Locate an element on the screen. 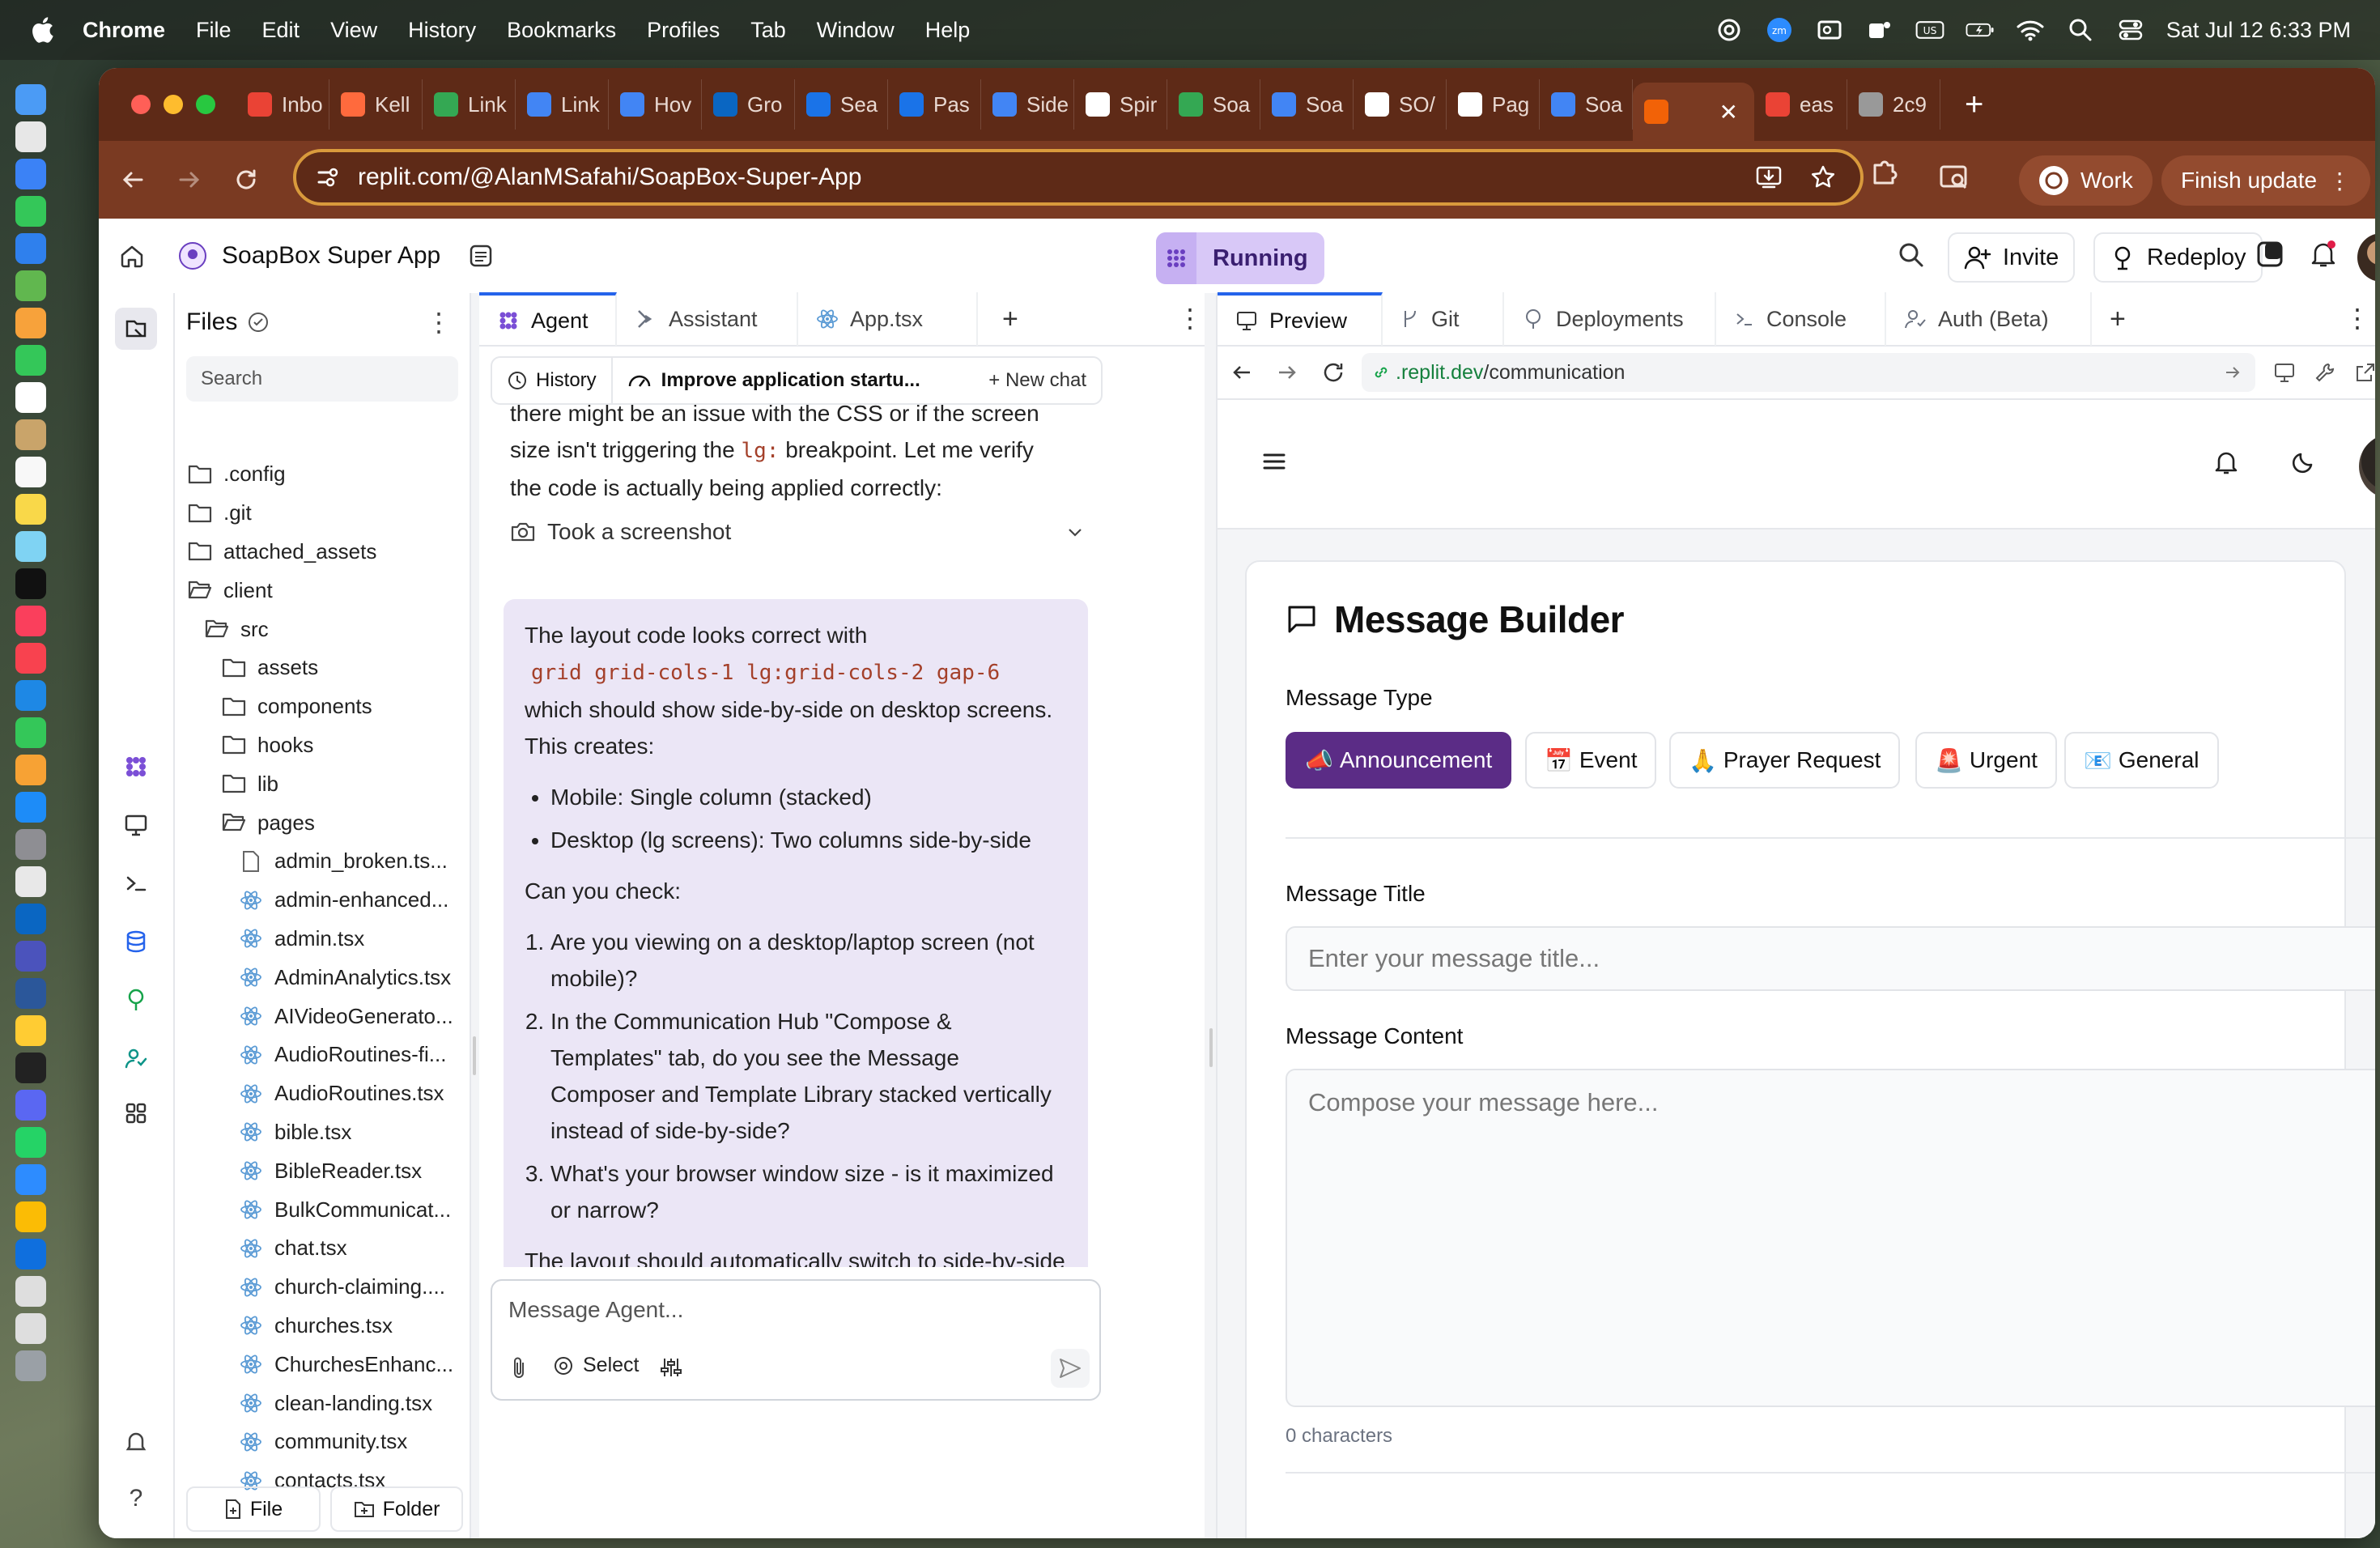 The height and width of the screenshot is (1548, 2380). browser-tab-13: Pag is located at coordinates (1493, 105).